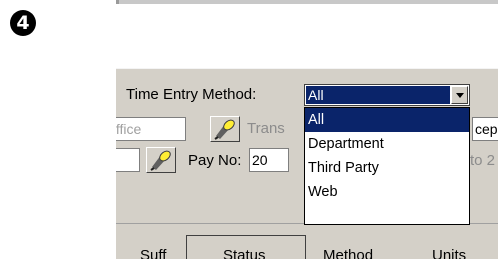  I want to click on pay-no-field: 20, so click(269, 160).